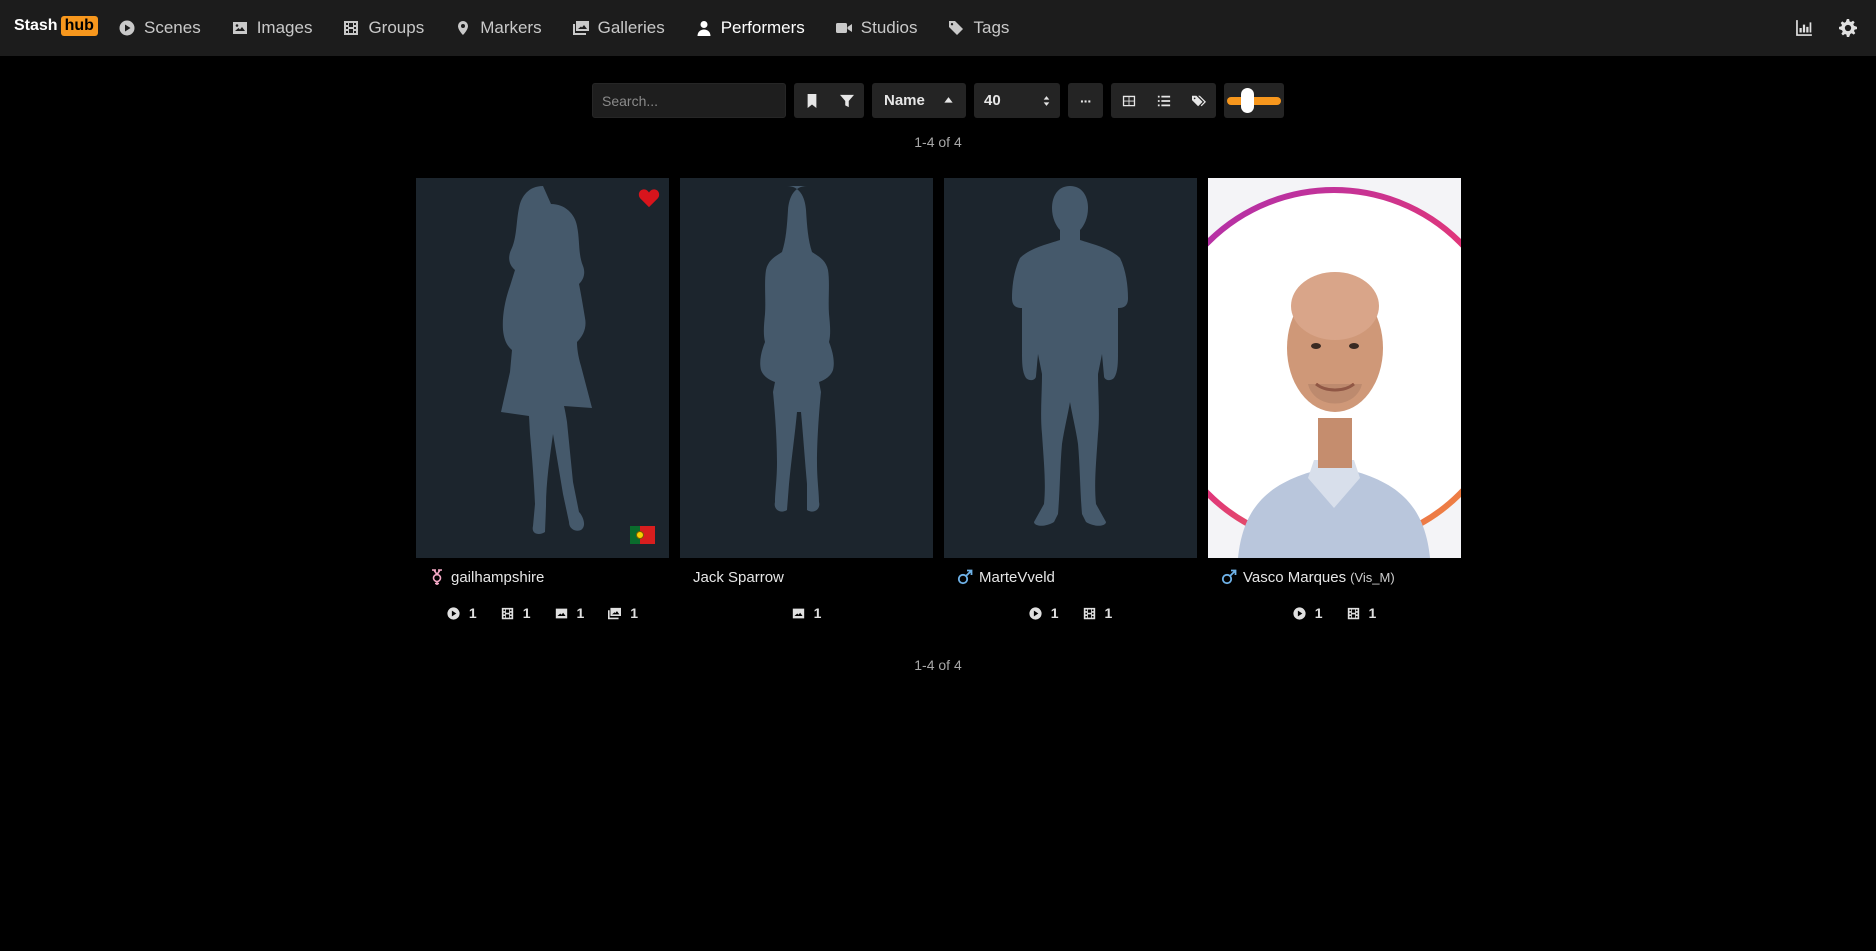  Describe the element at coordinates (1017, 100) in the screenshot. I see `per-page-select: 40` at that location.